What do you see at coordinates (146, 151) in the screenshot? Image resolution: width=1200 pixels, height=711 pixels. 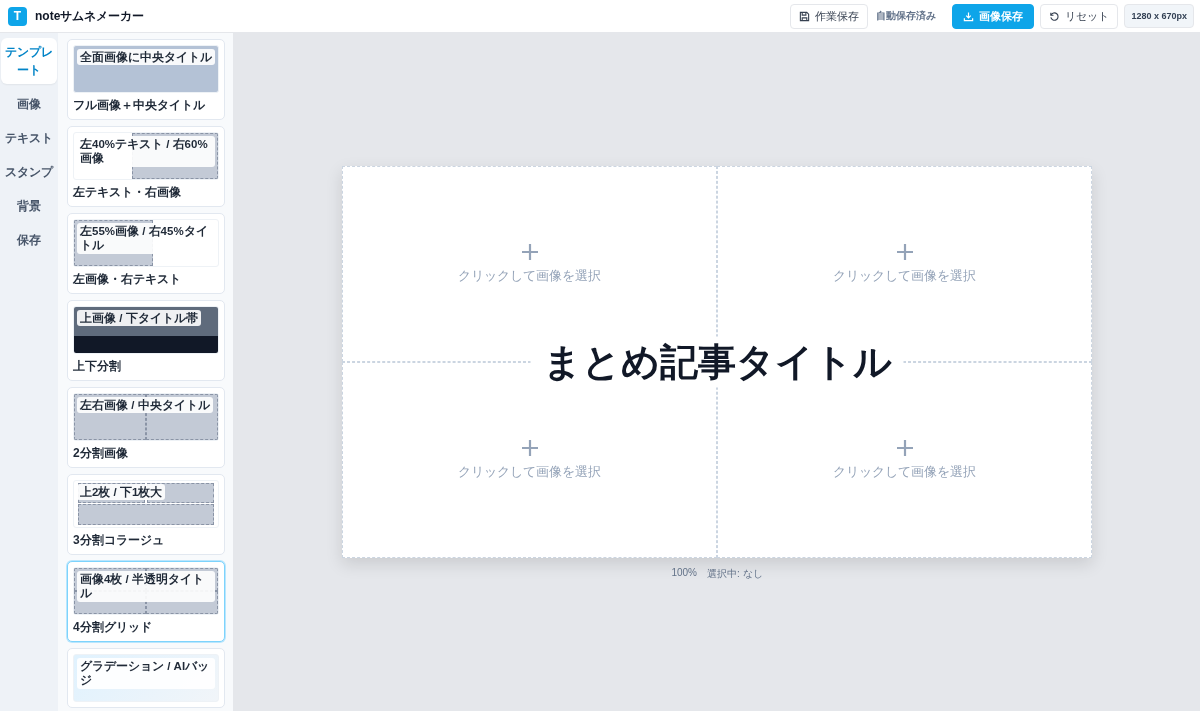 I see `preview-label: 左40%テキスト / 右60%画像` at bounding box center [146, 151].